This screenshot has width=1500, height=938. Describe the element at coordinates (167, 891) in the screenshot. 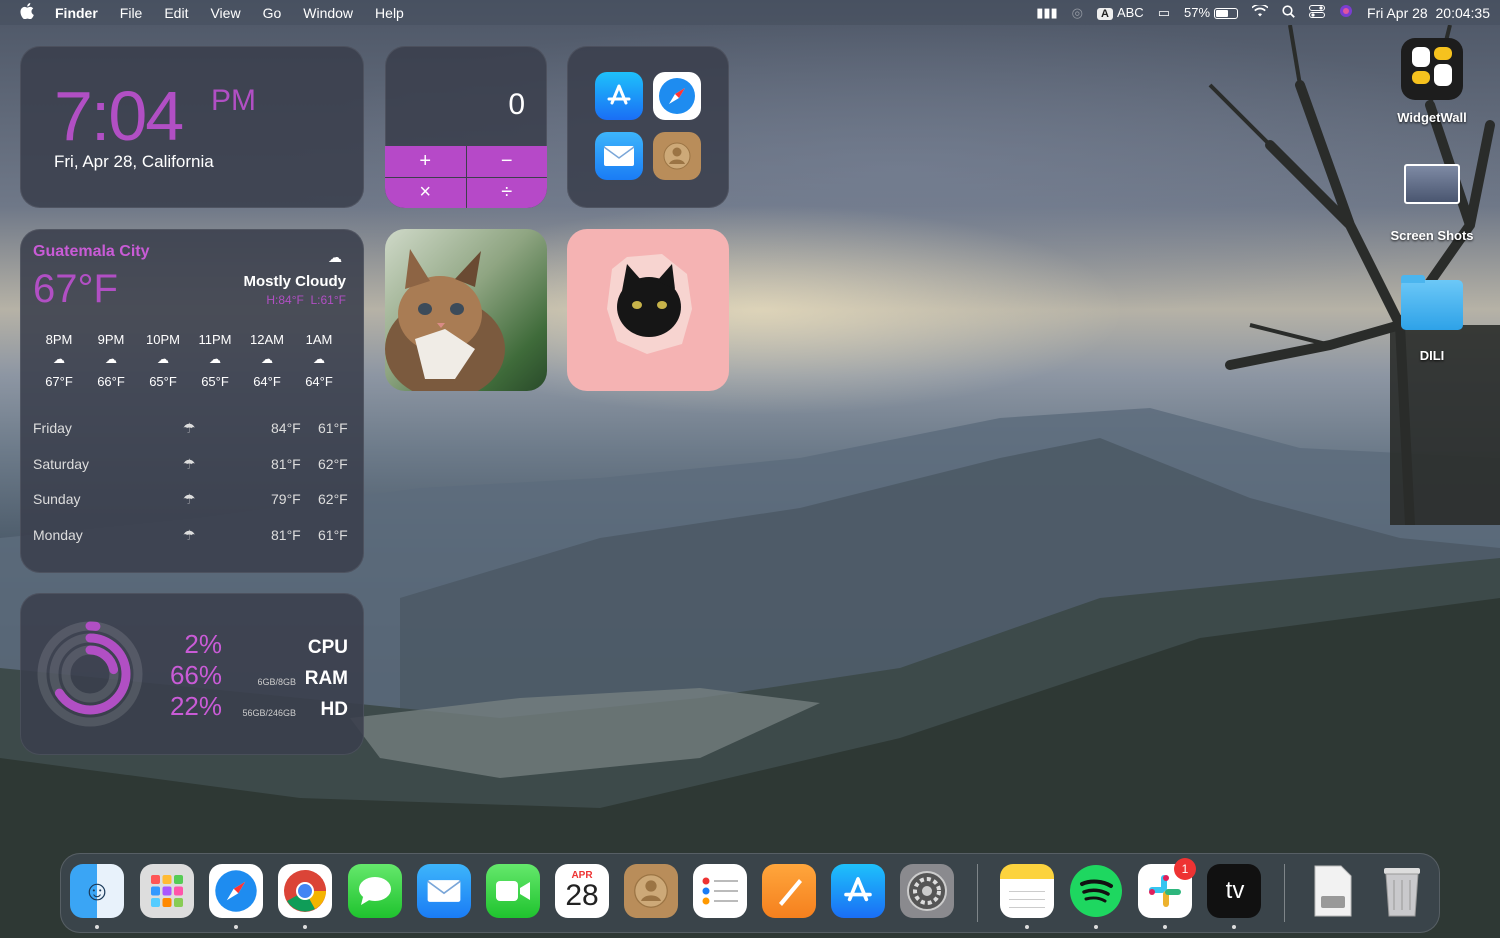

I see `dock-launchpad-icon` at that location.